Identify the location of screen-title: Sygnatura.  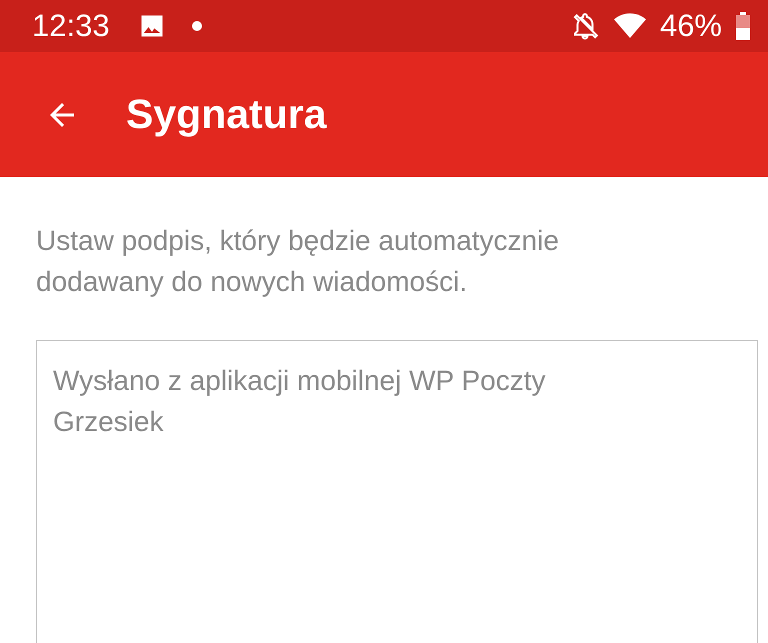
(226, 114).